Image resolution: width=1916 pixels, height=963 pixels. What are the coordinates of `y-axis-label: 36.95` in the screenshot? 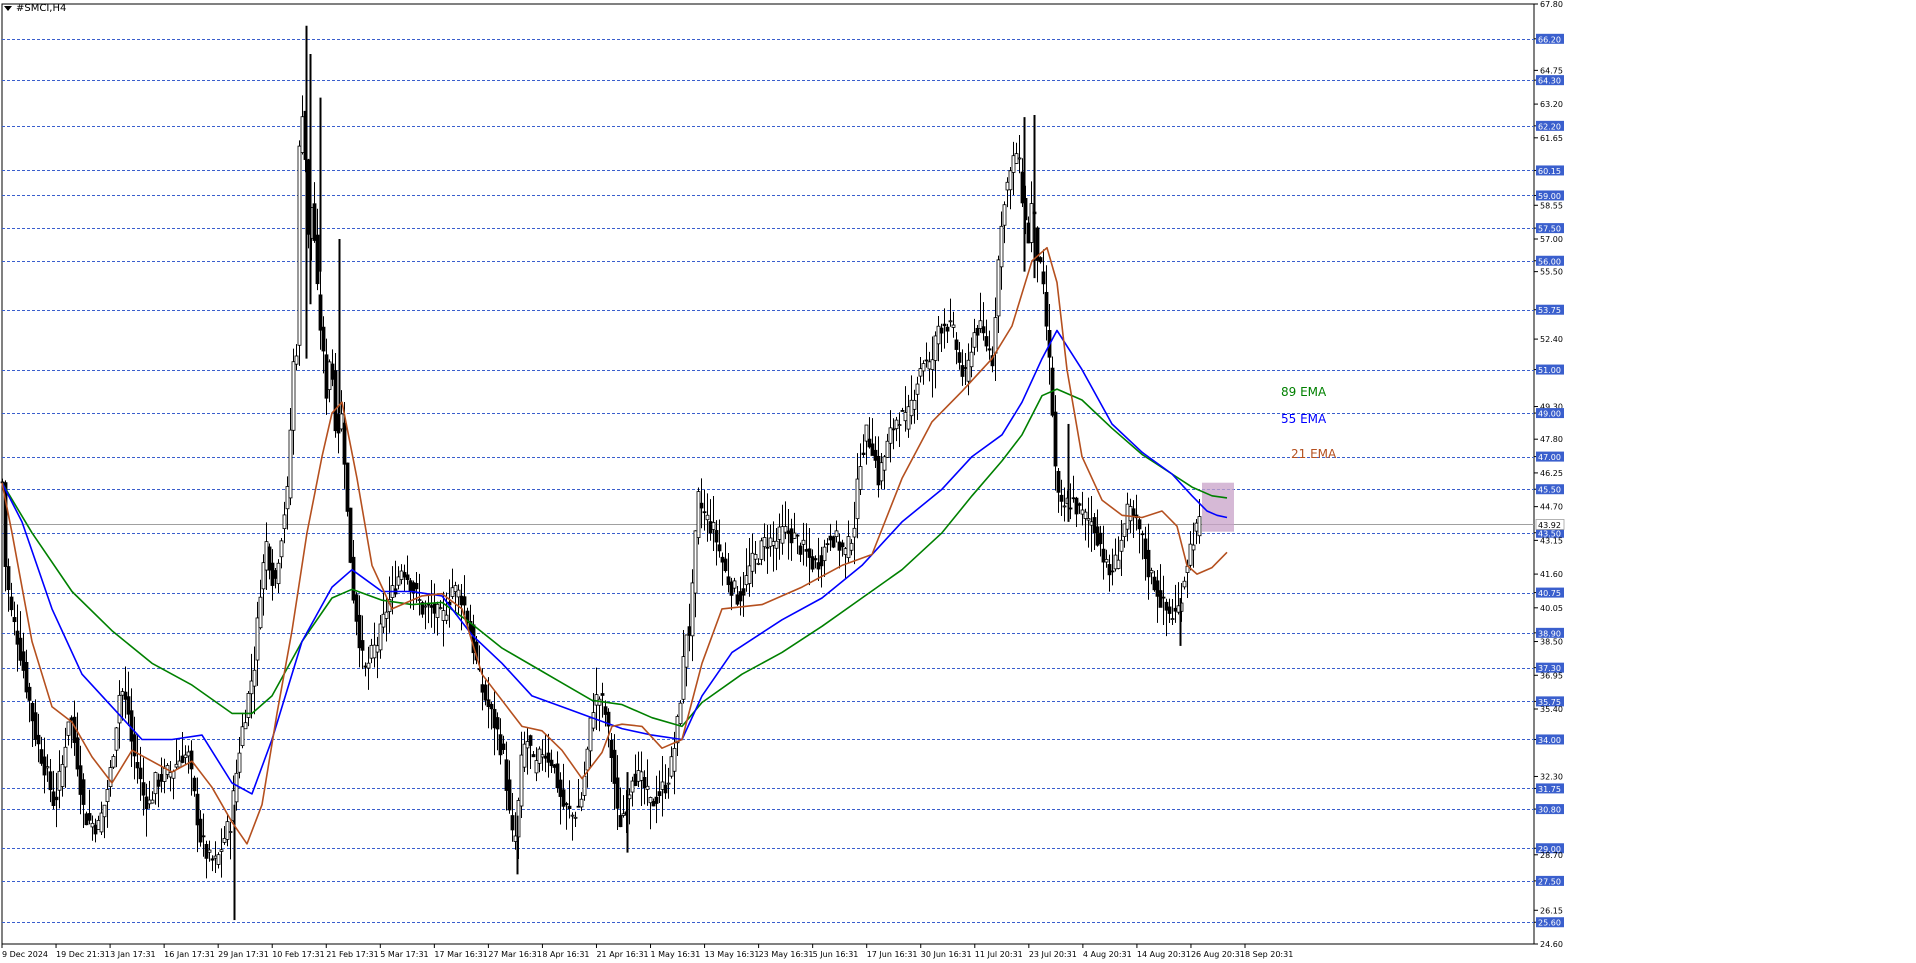 It's located at (1551, 675).